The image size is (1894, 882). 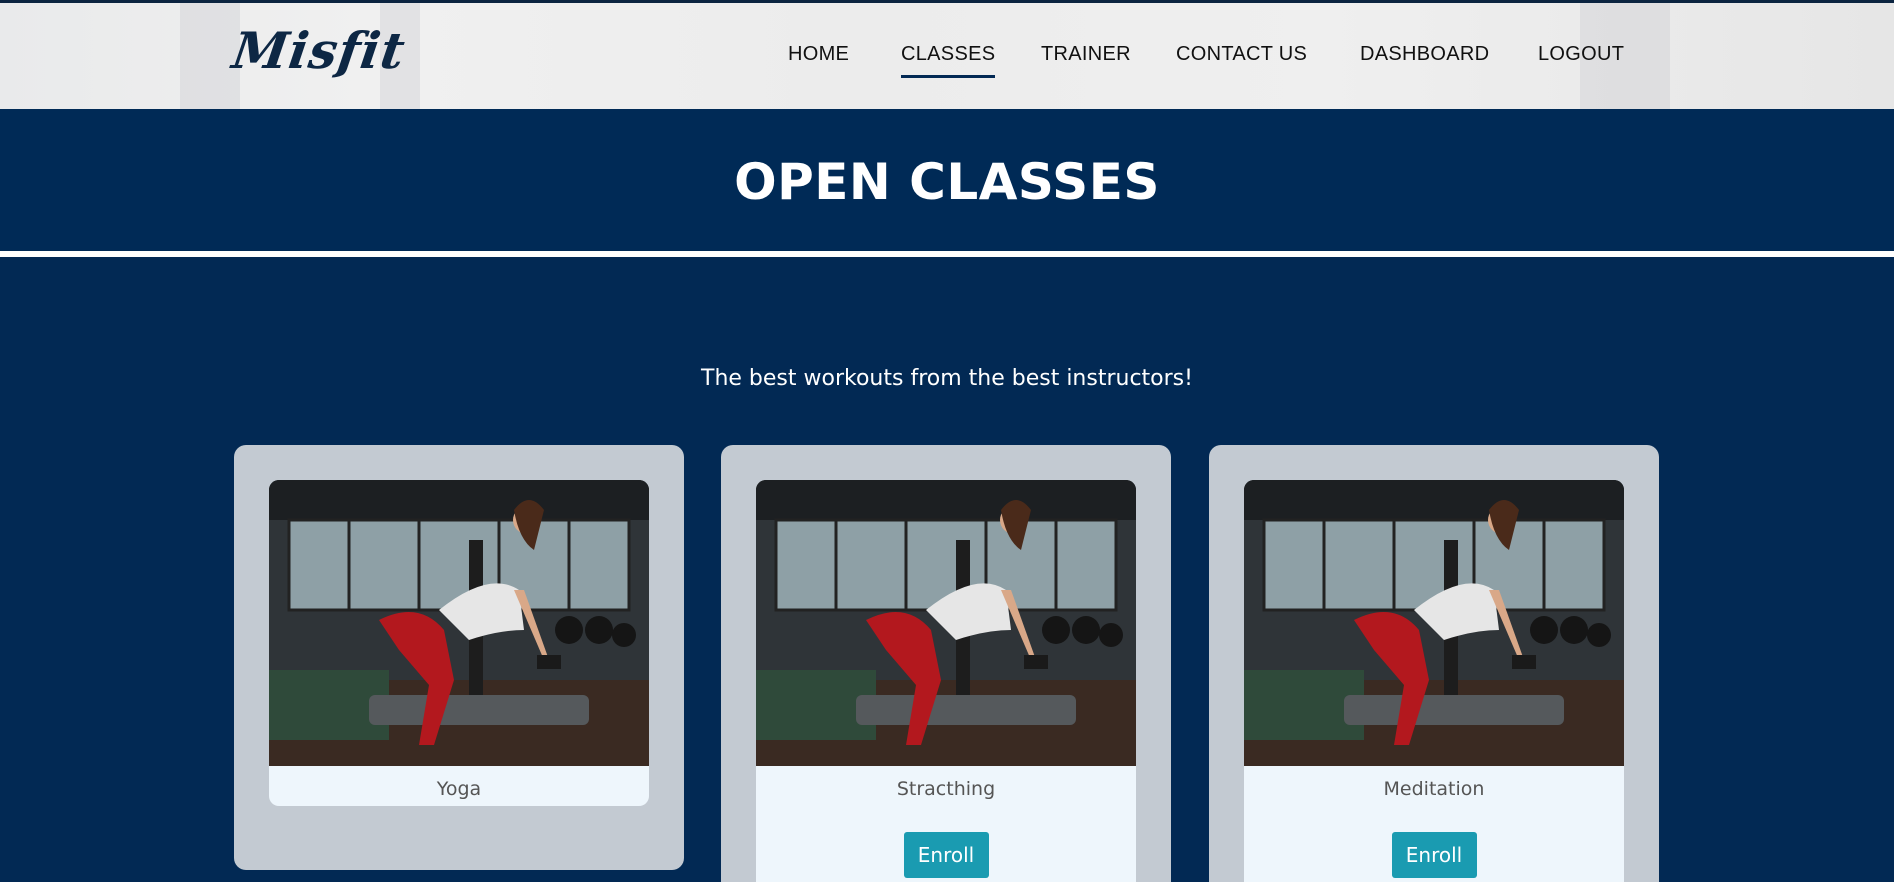 I want to click on class-card-stracthing: Stracthing Enroll, so click(x=946, y=663).